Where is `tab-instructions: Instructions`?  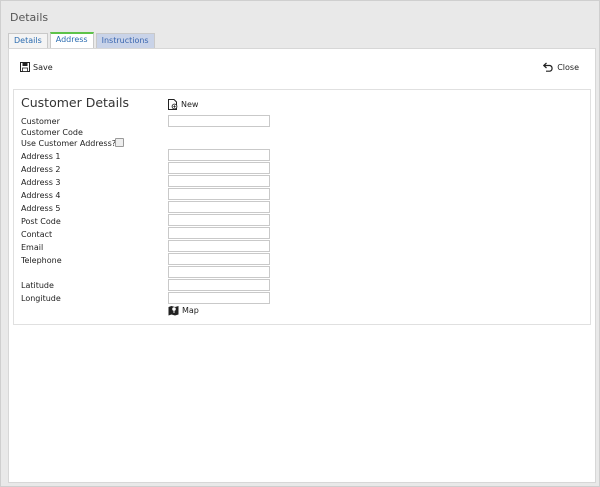 tab-instructions: Instructions is located at coordinates (125, 40).